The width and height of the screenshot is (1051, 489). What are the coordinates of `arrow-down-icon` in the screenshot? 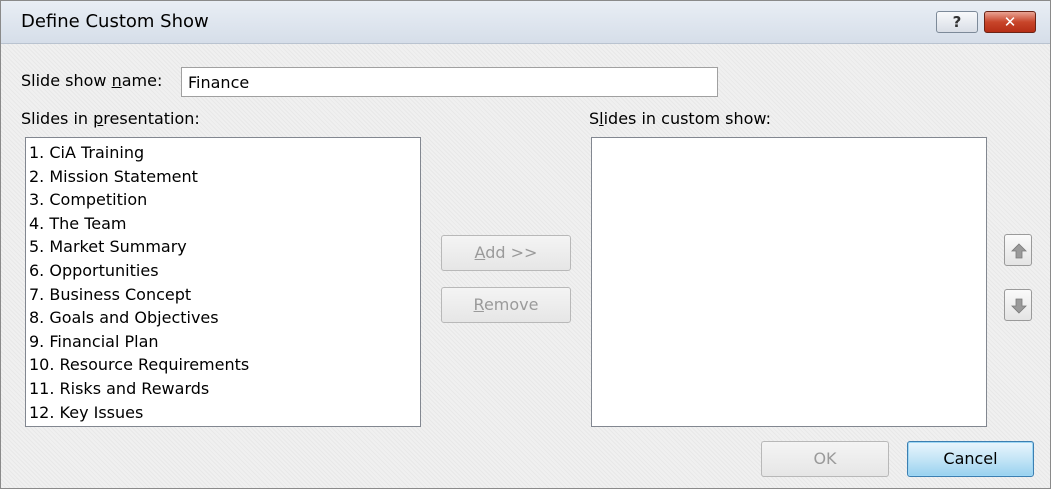 It's located at (1019, 306).